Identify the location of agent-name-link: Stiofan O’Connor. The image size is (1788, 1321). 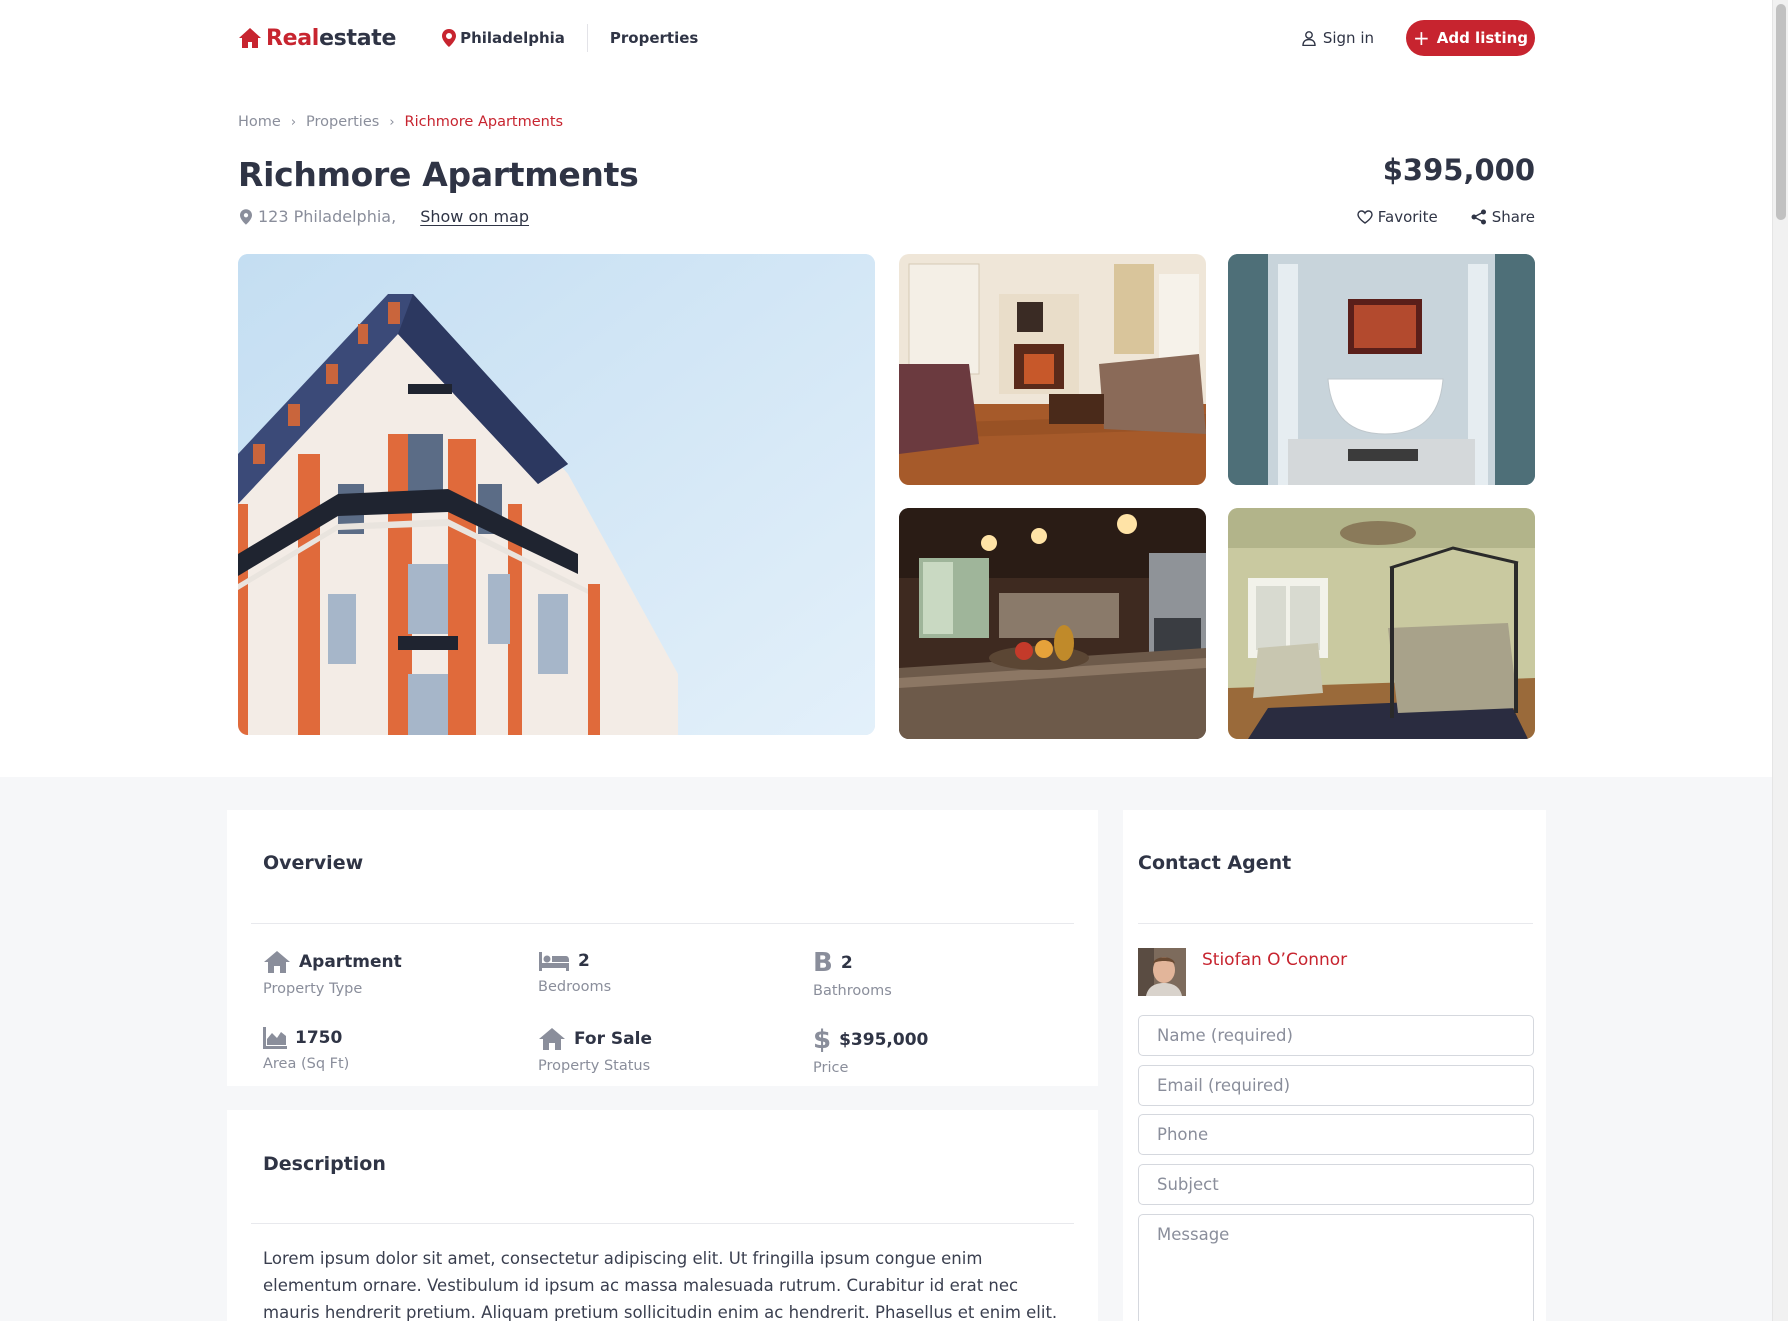
(1274, 960).